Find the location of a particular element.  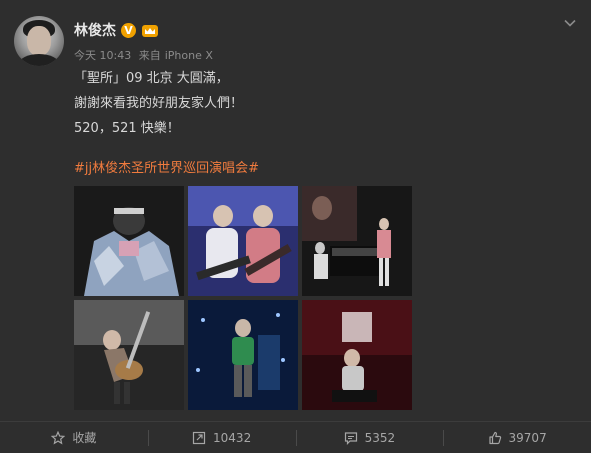

repost-icon is located at coordinates (199, 437).